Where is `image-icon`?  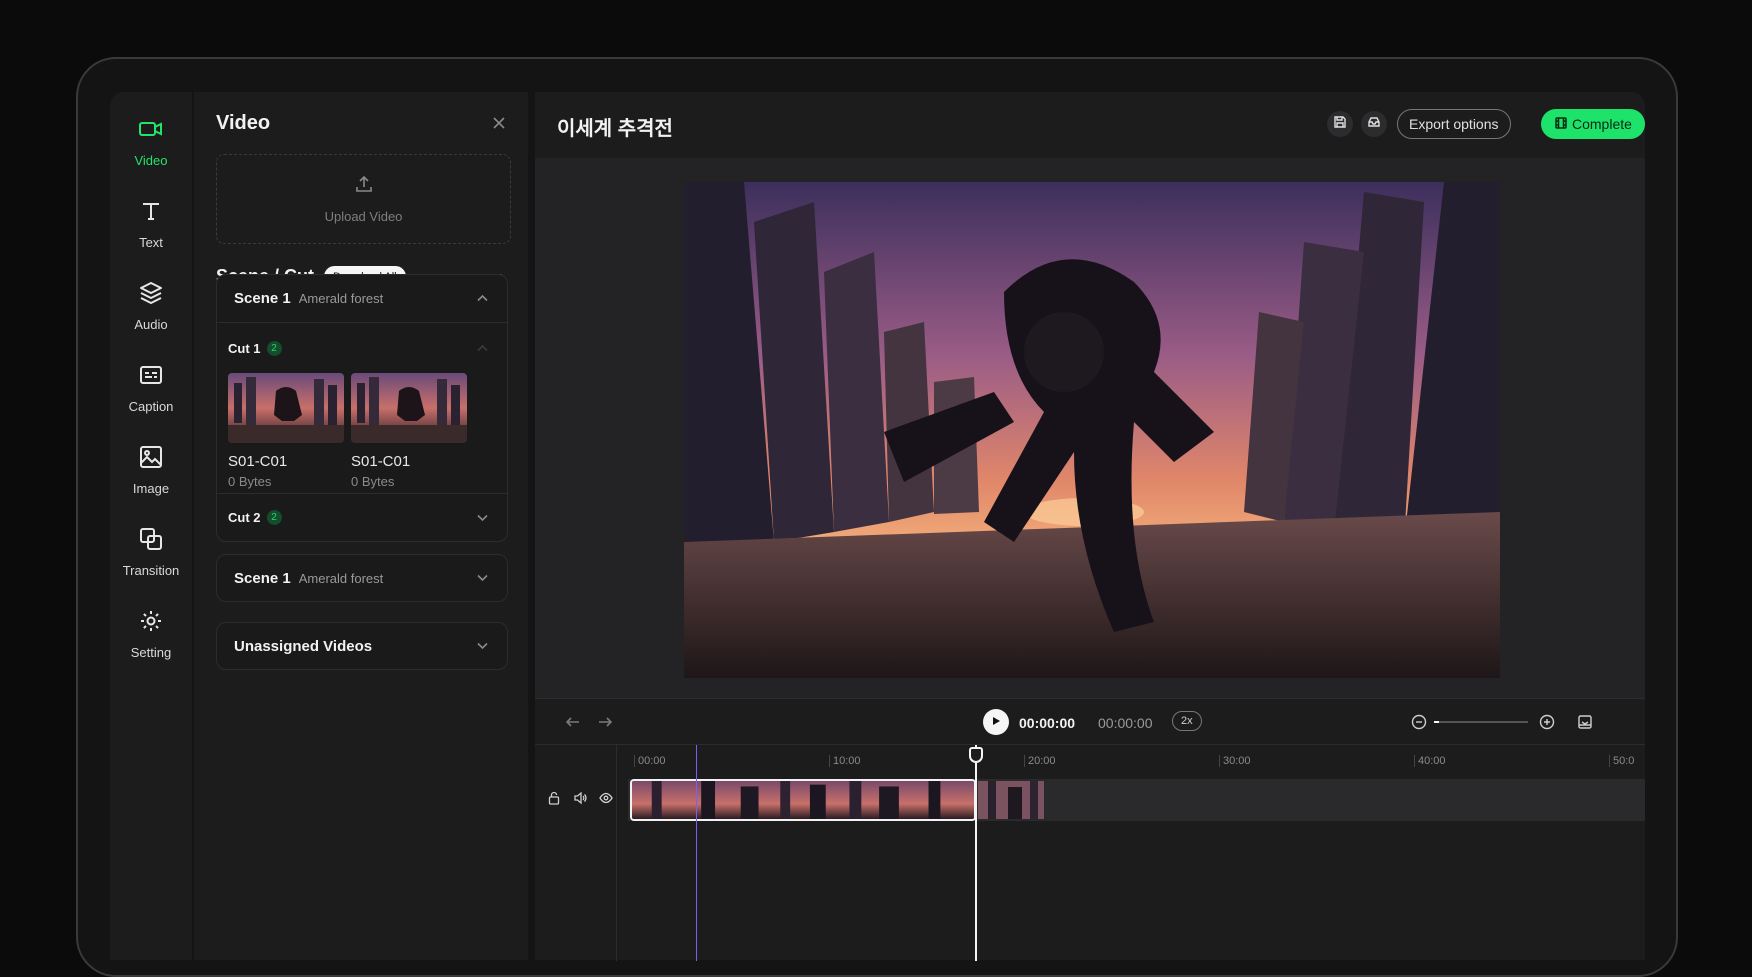
image-icon is located at coordinates (151, 459).